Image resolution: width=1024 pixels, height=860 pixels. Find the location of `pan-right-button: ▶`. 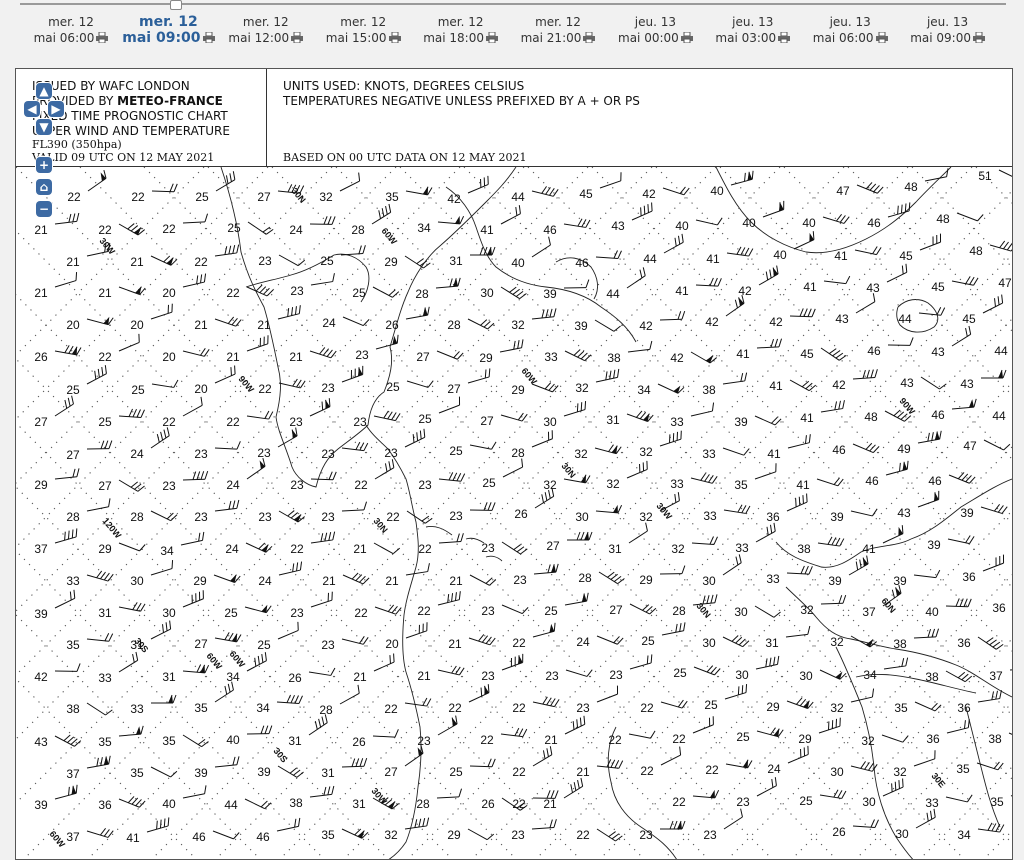

pan-right-button: ▶ is located at coordinates (56, 109).